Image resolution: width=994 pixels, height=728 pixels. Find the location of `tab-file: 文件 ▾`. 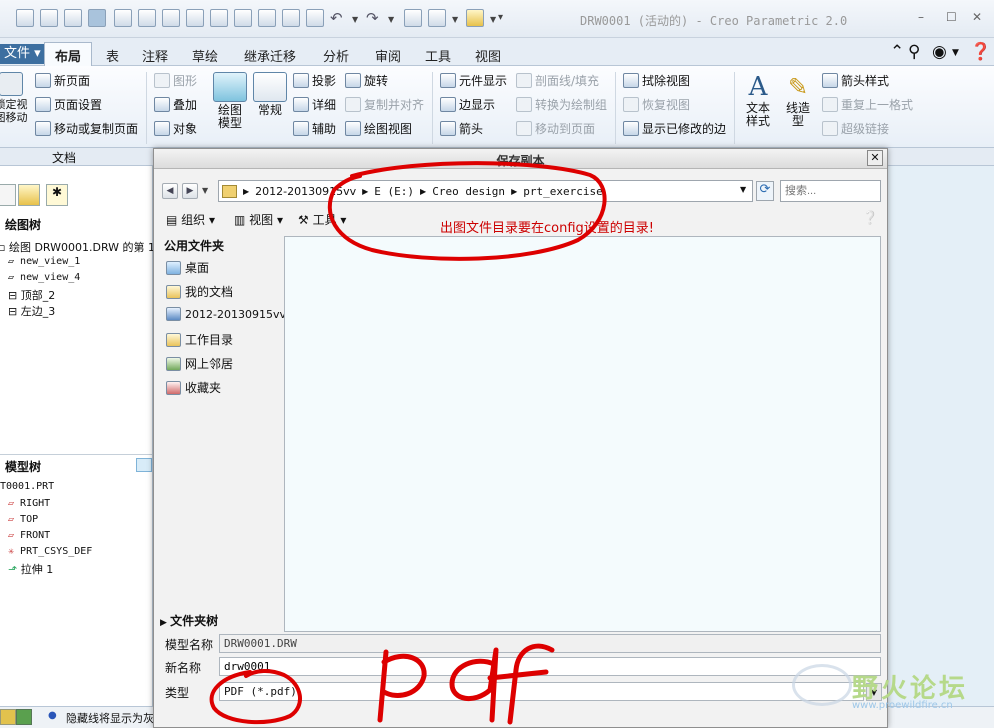

tab-file: 文件 ▾ is located at coordinates (23, 54).